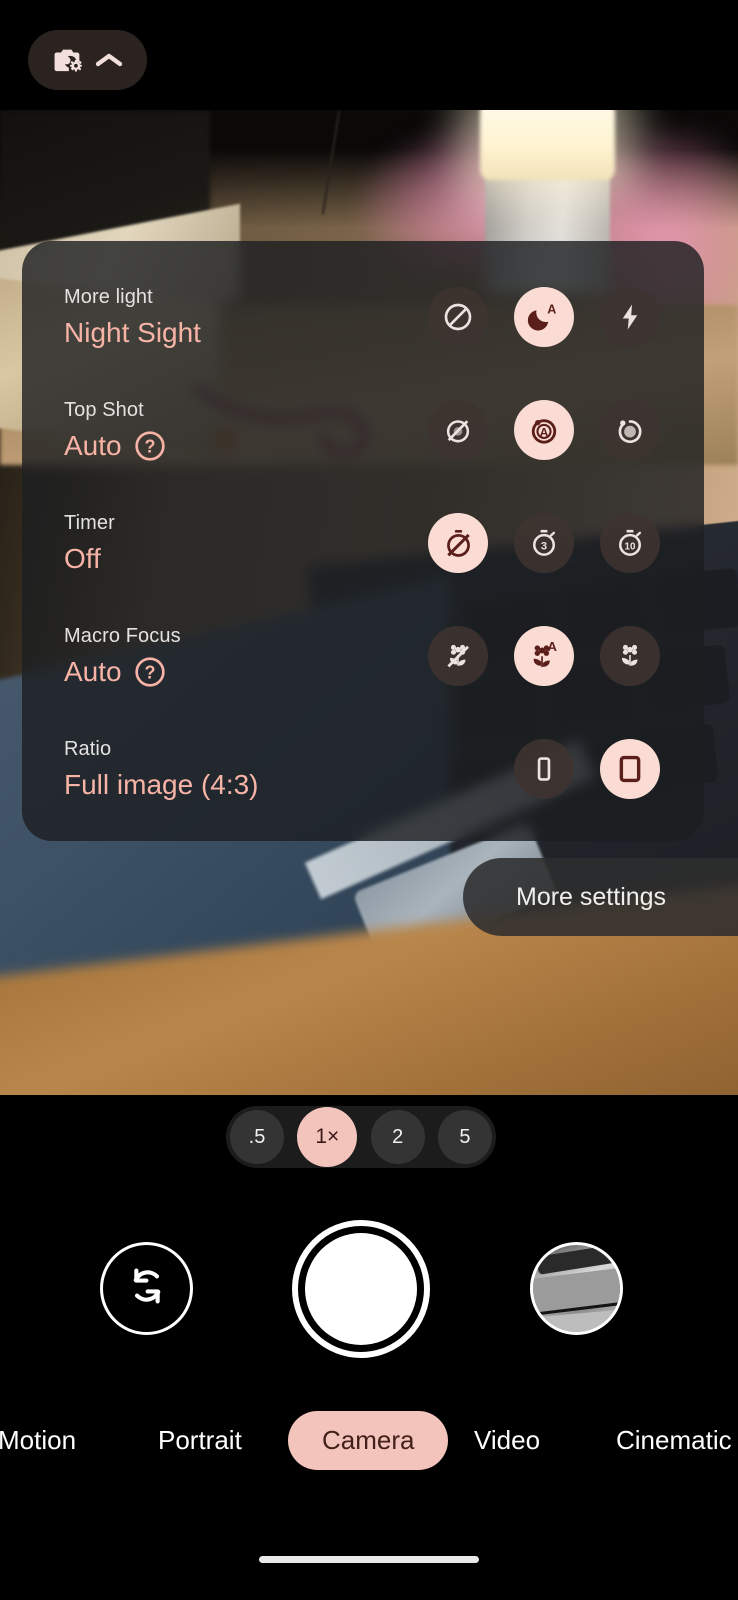 Image resolution: width=738 pixels, height=1600 pixels. Describe the element at coordinates (464, 1137) in the screenshot. I see `zoom-chip-5x: 5` at that location.